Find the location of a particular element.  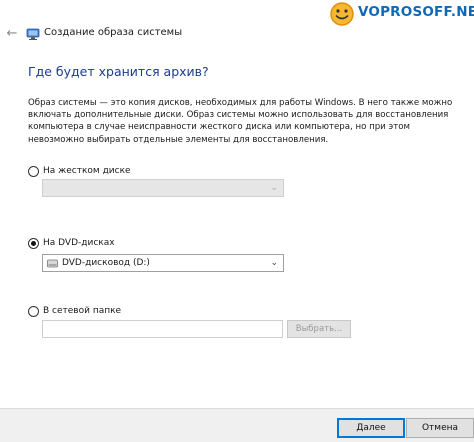

network-radio is located at coordinates (33, 311).